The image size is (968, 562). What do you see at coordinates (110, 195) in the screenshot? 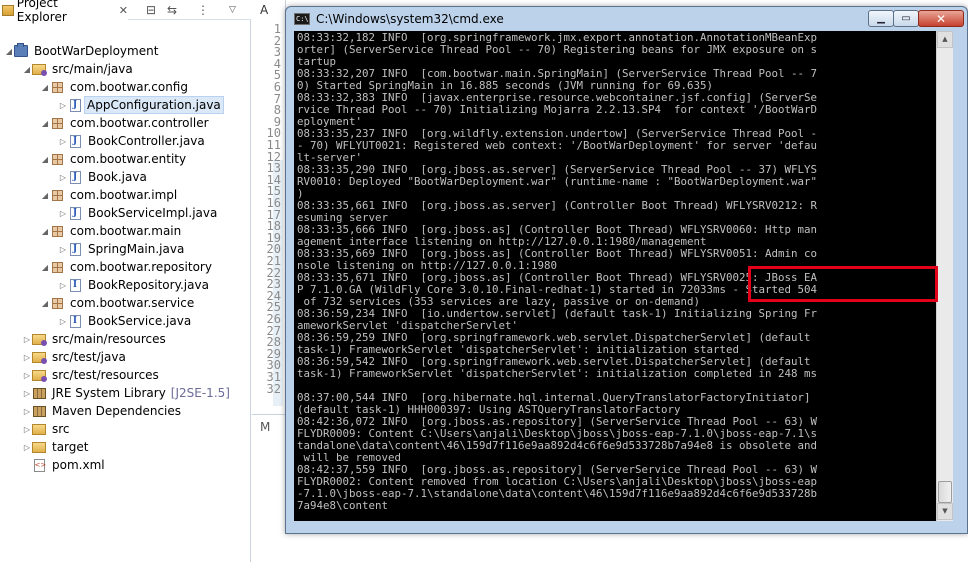
I see `tree-item: ◢ com.bootwar.impl` at bounding box center [110, 195].